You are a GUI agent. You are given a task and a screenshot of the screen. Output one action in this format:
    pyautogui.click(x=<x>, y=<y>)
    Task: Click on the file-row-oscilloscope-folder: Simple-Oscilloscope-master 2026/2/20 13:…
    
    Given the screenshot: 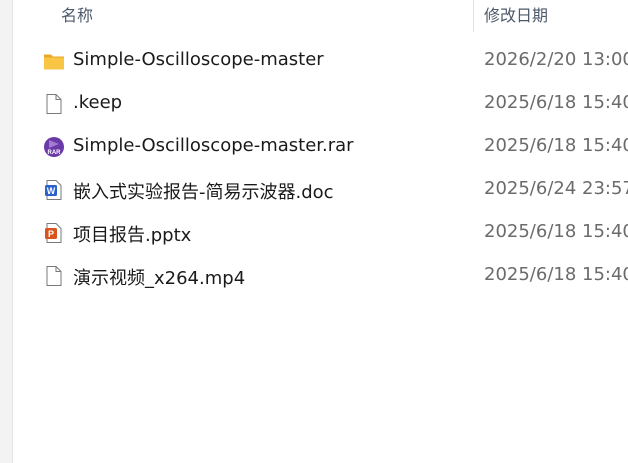 What is the action you would take?
    pyautogui.click(x=320, y=60)
    